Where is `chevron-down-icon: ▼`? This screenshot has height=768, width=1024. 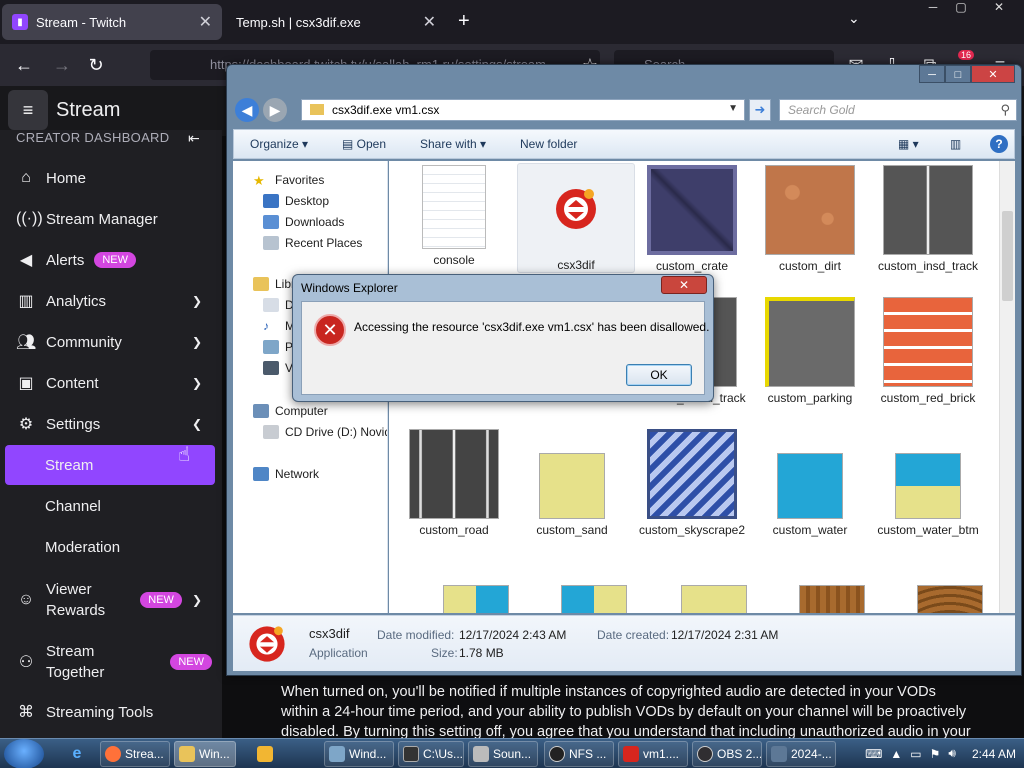 chevron-down-icon: ▼ is located at coordinates (733, 108).